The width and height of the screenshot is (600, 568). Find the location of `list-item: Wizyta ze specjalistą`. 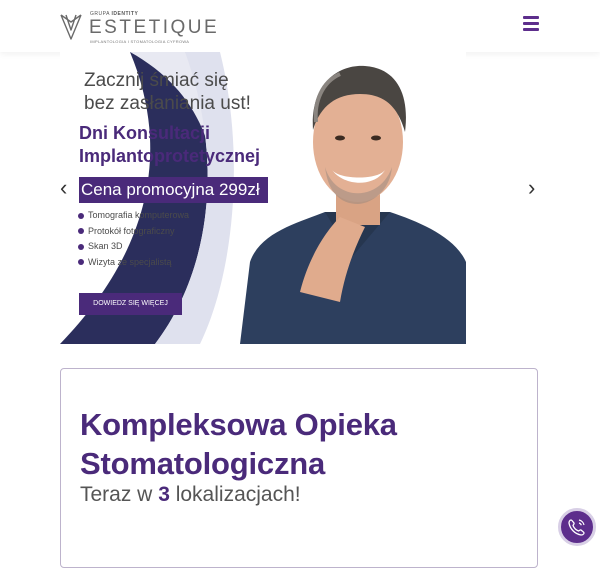

list-item: Wizyta ze specjalistą is located at coordinates (133, 263).